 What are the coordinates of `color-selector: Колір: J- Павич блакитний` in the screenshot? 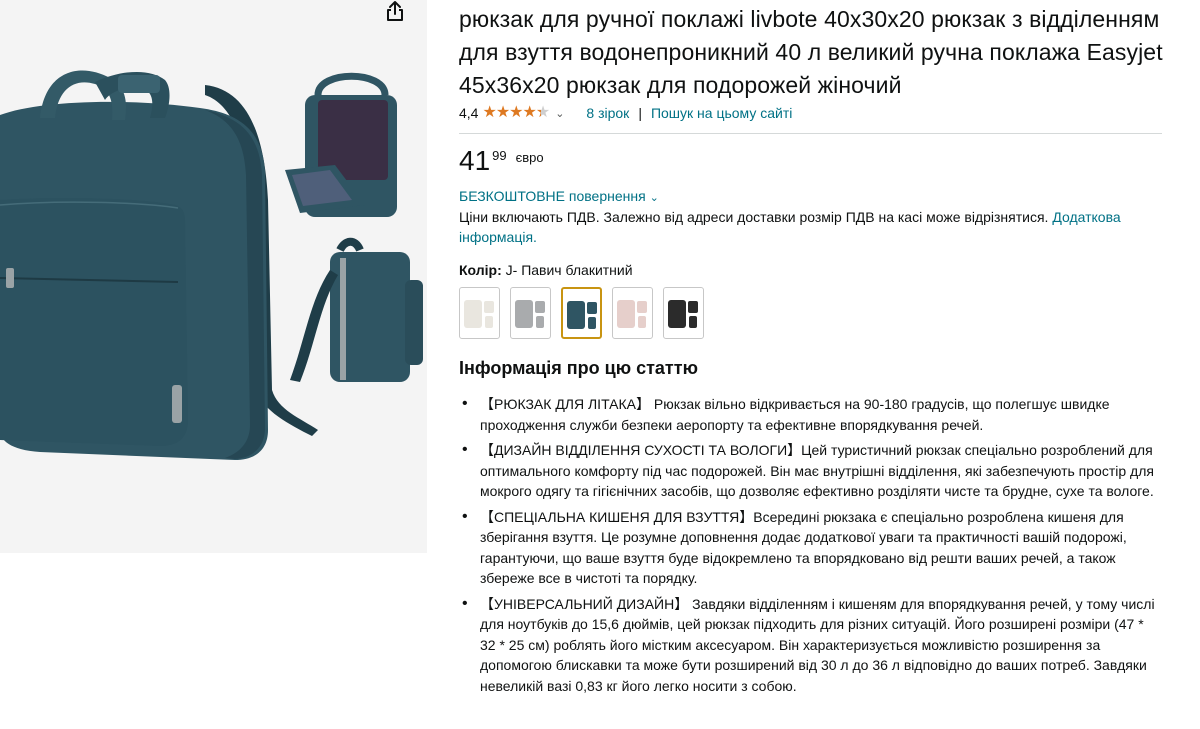 It's located at (811, 270).